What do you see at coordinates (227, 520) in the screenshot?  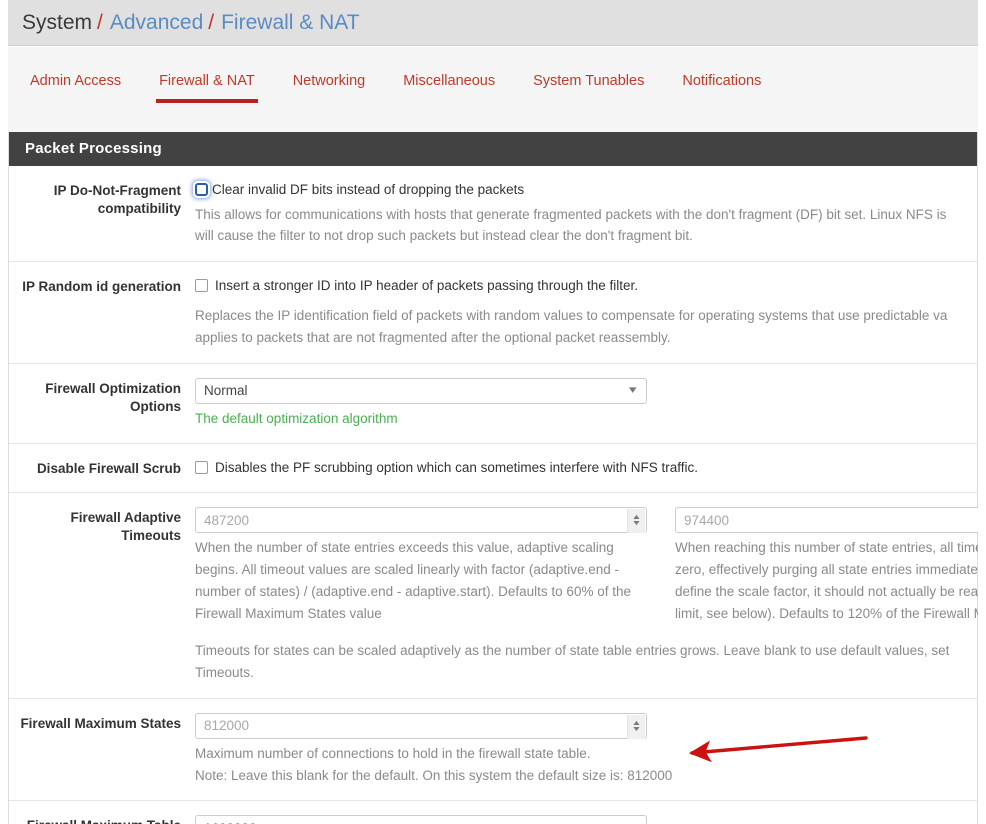 I see `adaptive-start-placeholder: 487200` at bounding box center [227, 520].